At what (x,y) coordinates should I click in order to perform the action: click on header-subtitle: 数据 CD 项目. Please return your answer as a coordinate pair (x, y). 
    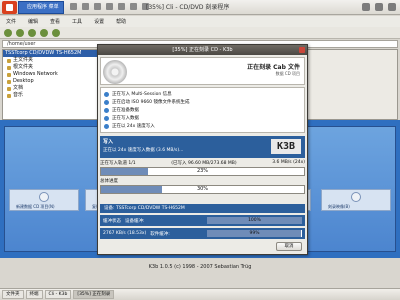
    Looking at the image, I should click on (287, 73).